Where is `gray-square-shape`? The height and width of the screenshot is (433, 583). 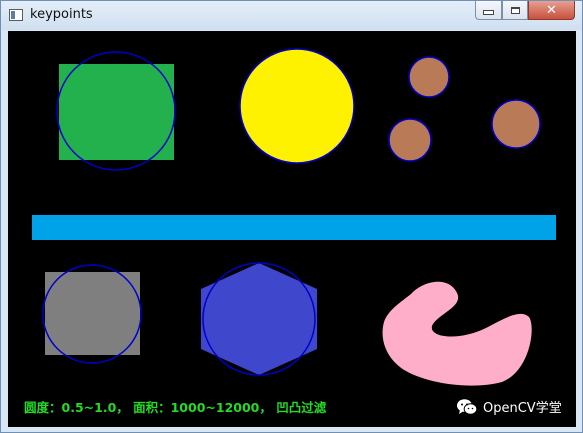 gray-square-shape is located at coordinates (92, 313).